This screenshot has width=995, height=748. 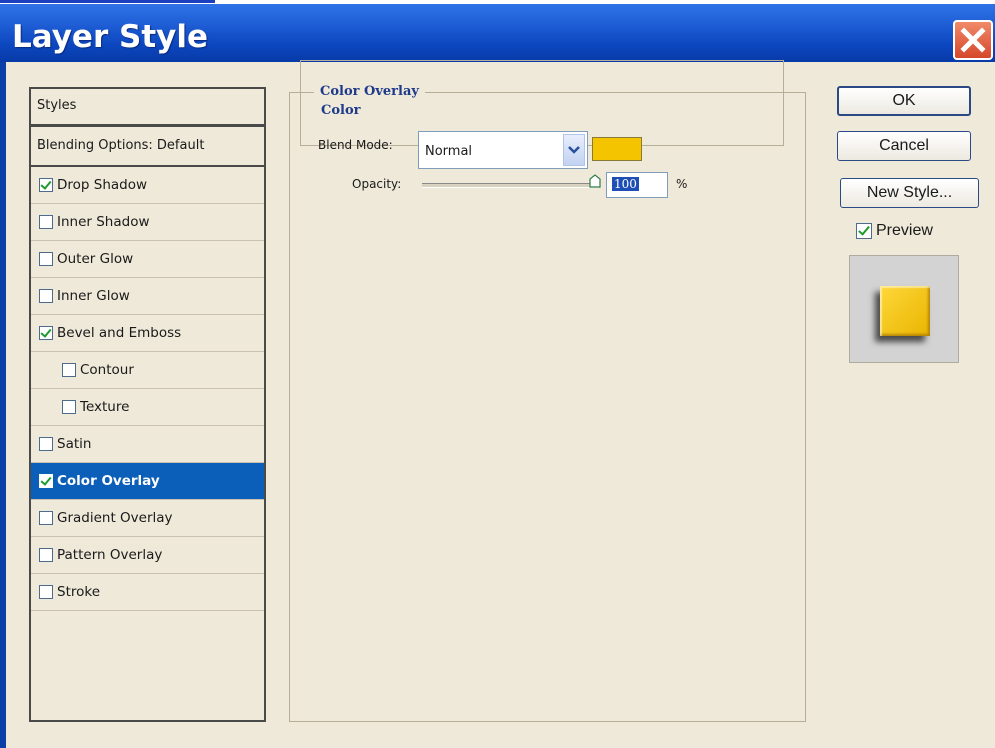 I want to click on close-button, so click(x=973, y=40).